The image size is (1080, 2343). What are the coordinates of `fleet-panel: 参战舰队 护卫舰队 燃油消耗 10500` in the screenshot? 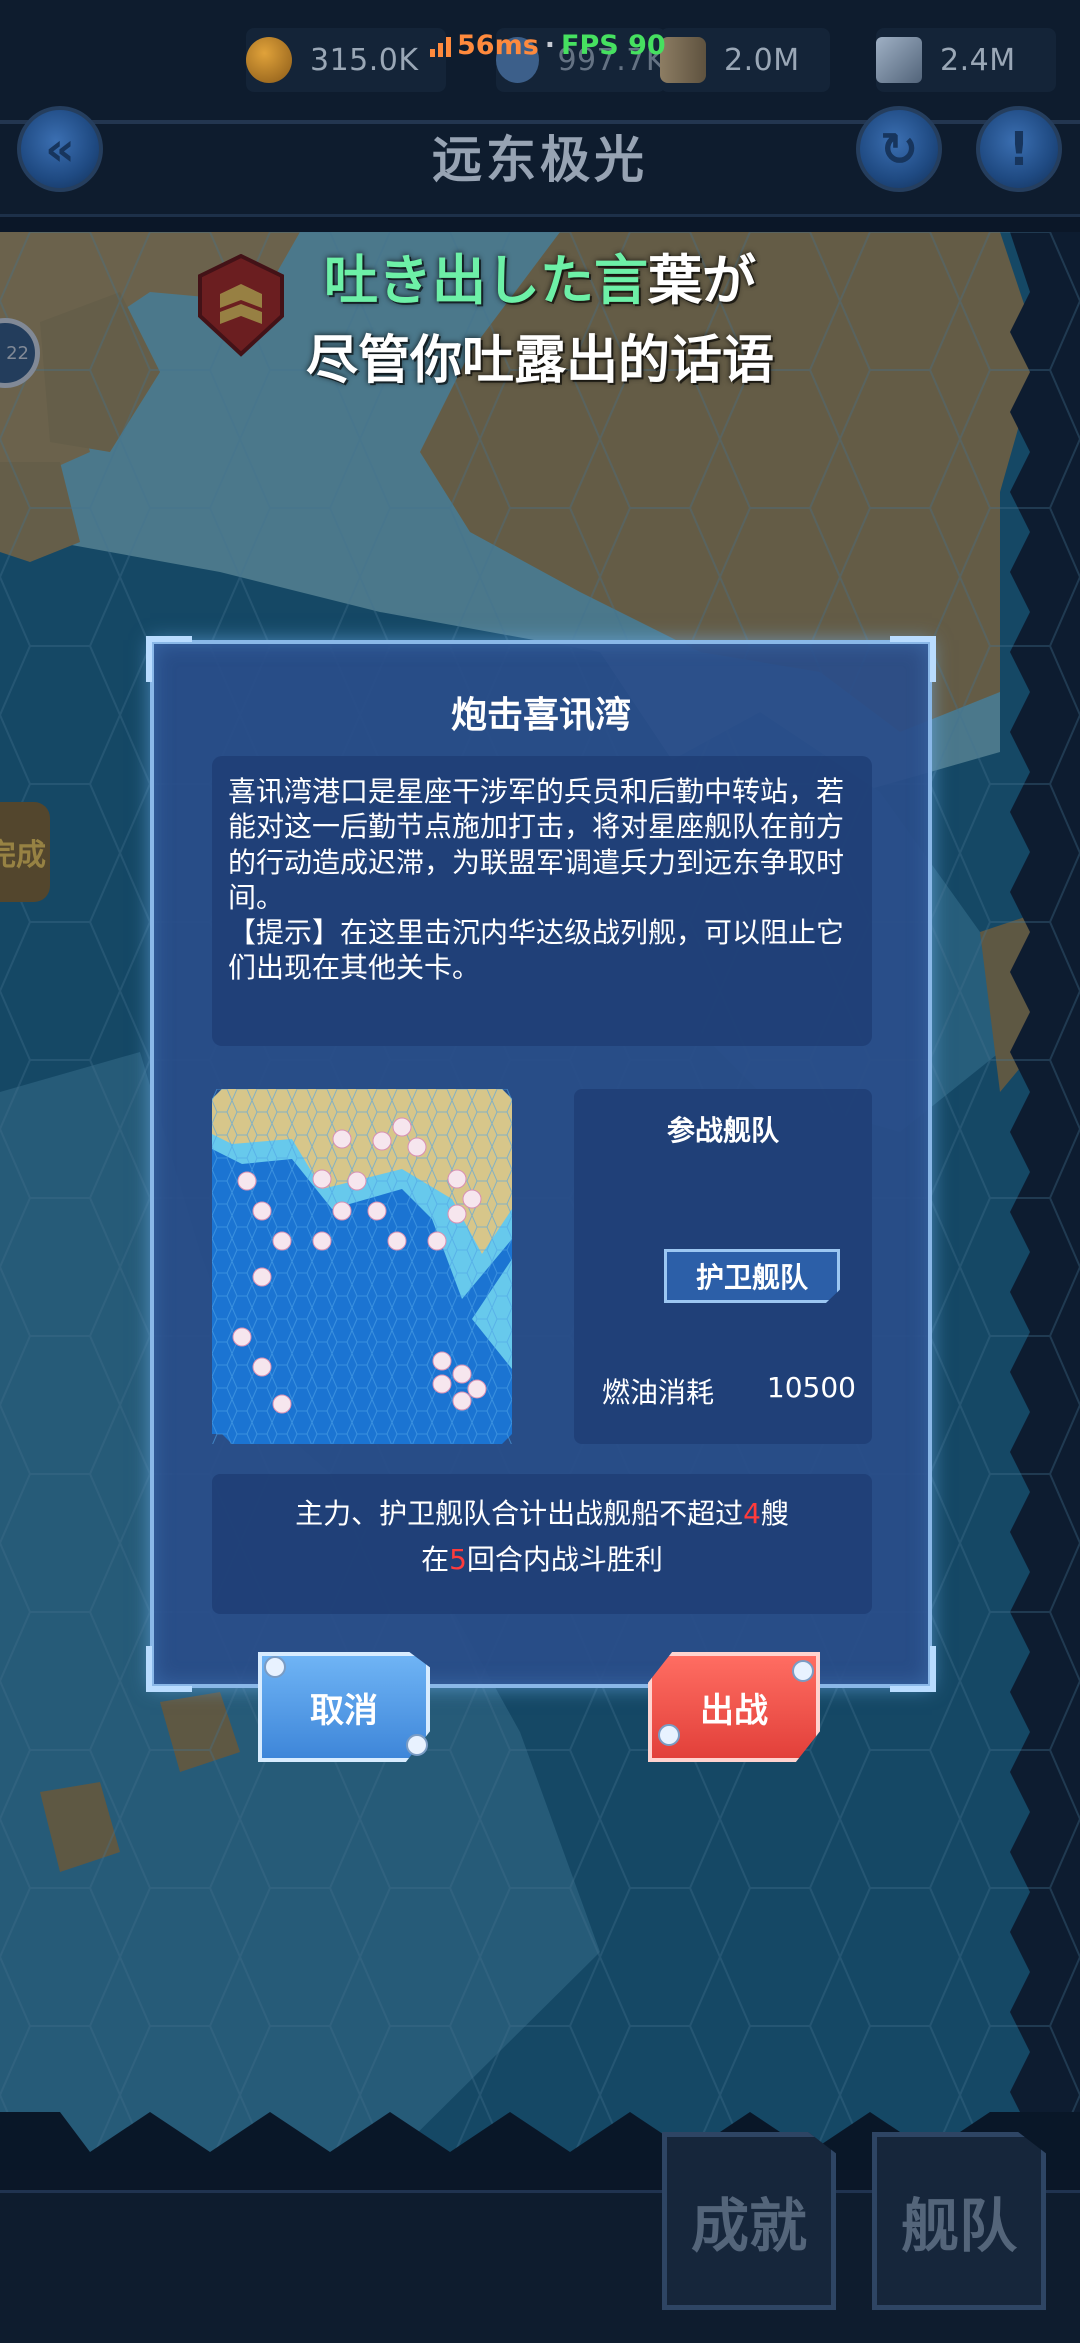 It's located at (723, 1266).